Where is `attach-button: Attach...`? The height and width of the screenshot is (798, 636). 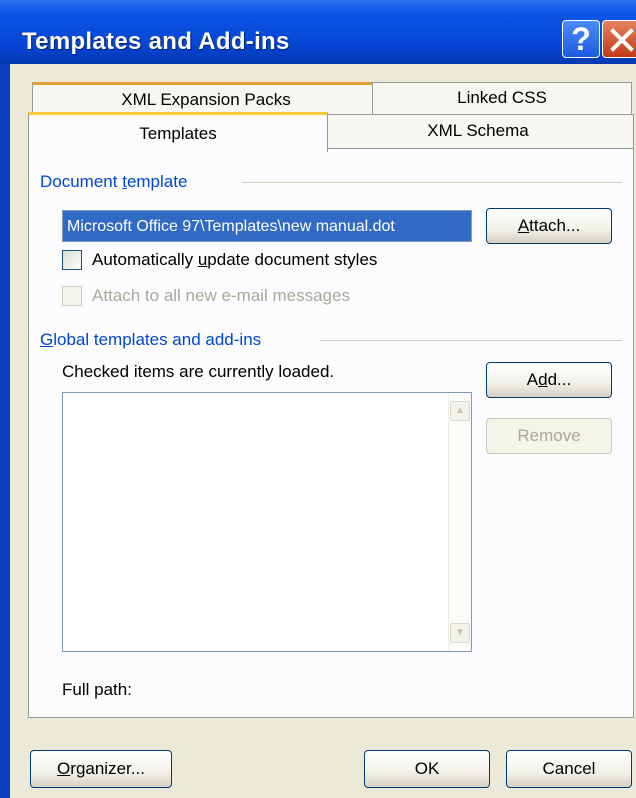 attach-button: Attach... is located at coordinates (549, 226).